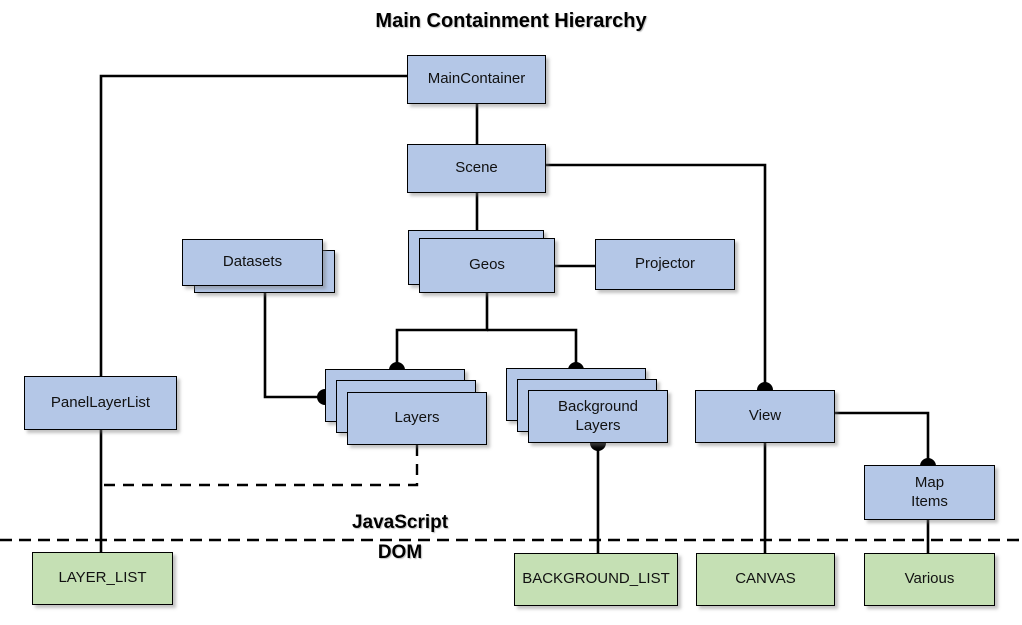  I want to click on node-label: Projector, so click(665, 264).